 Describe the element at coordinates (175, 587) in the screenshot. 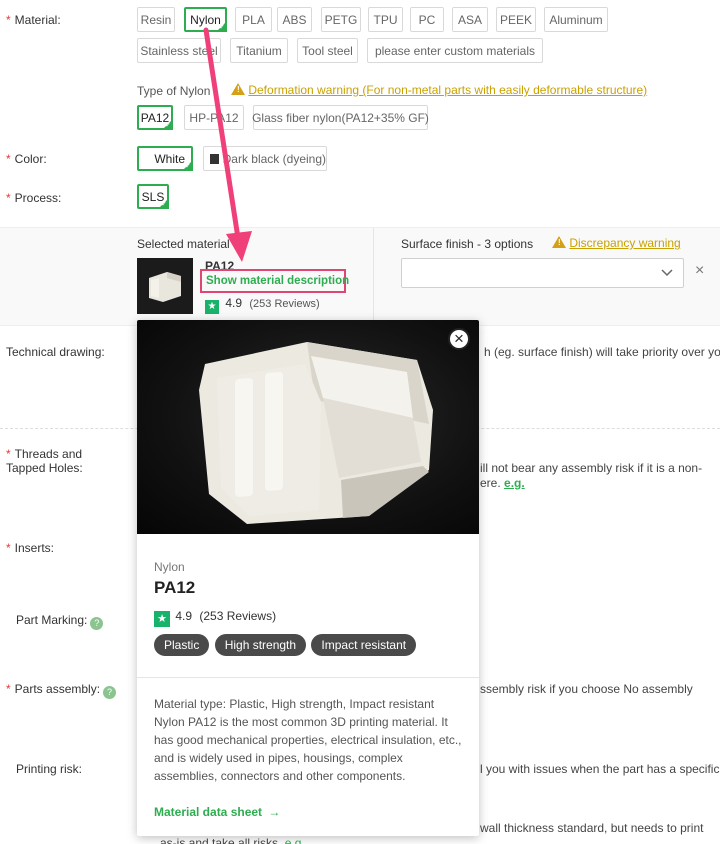

I see `popup-title: PA12` at that location.